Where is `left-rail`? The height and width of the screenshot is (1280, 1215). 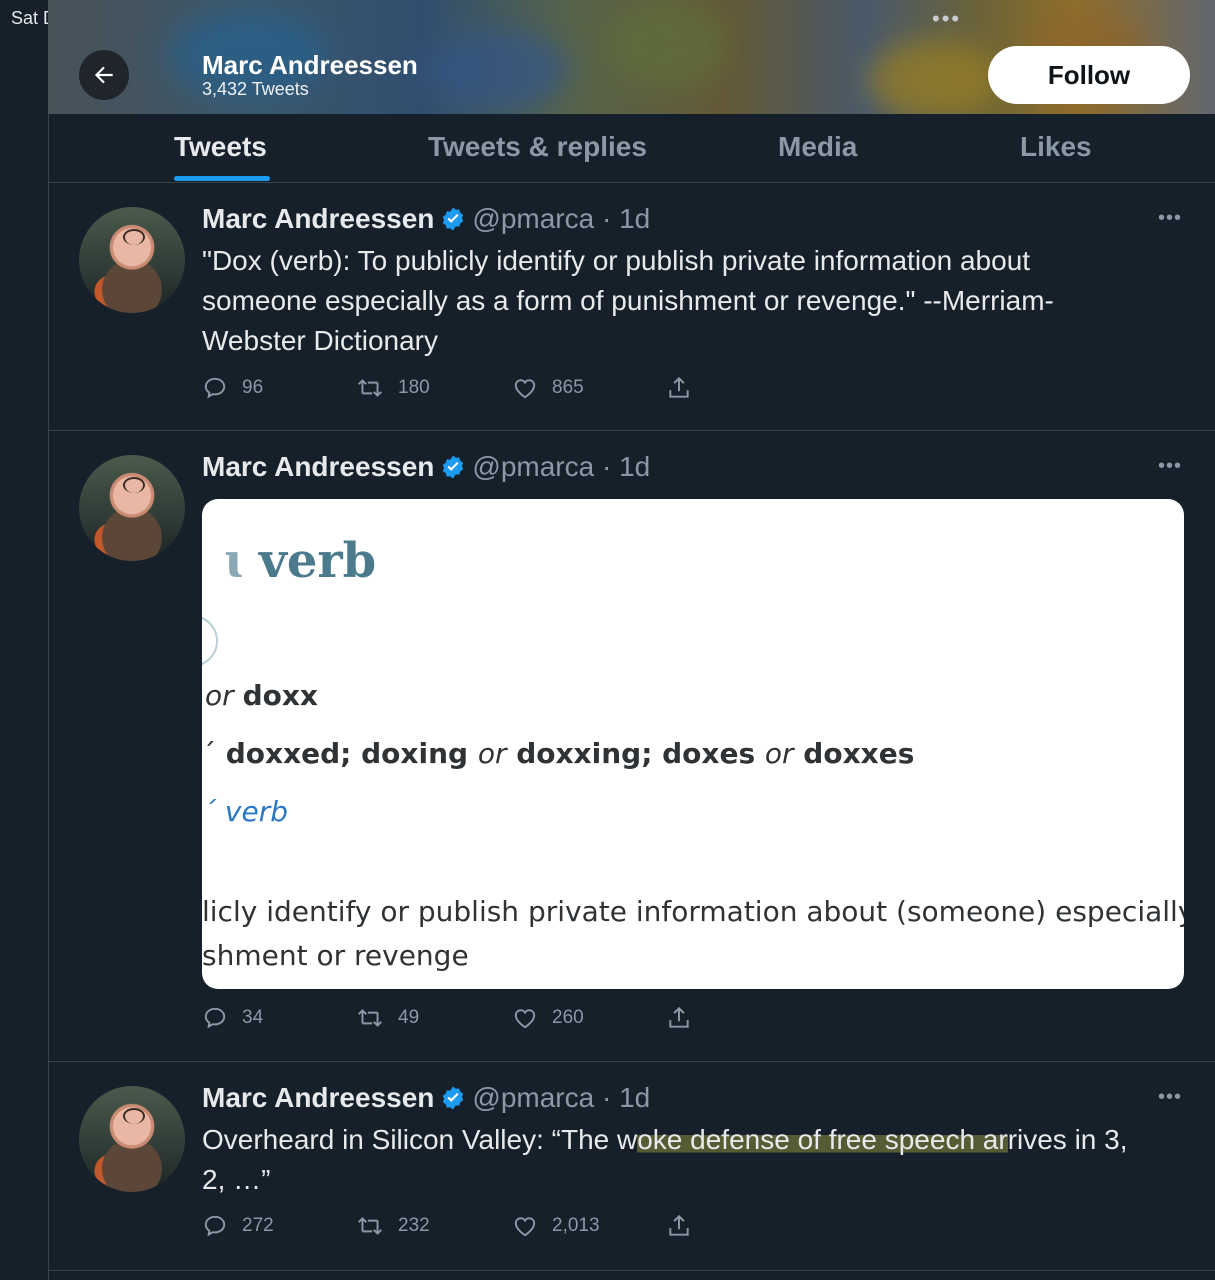 left-rail is located at coordinates (24, 640).